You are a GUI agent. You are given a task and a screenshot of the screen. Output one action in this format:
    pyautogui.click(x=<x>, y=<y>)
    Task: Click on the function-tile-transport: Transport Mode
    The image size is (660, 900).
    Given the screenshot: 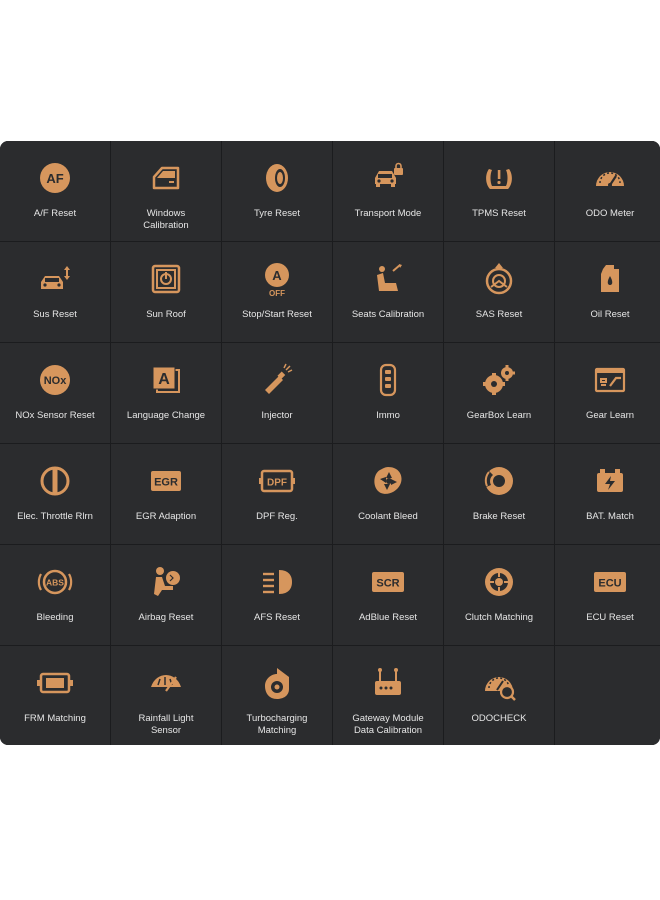 What is the action you would take?
    pyautogui.click(x=388, y=191)
    